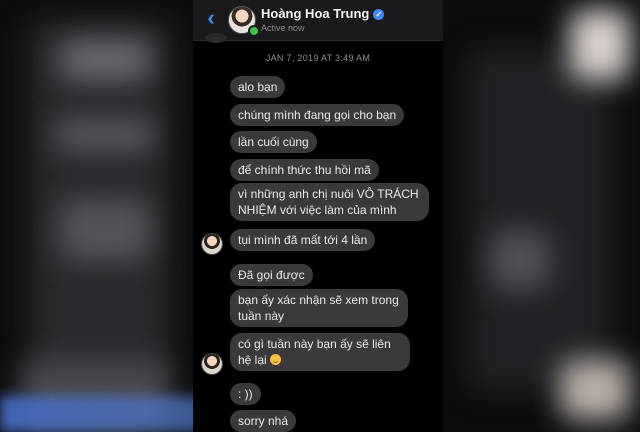  I want to click on message-bubble: để chính thức thu hồi mã, so click(304, 170).